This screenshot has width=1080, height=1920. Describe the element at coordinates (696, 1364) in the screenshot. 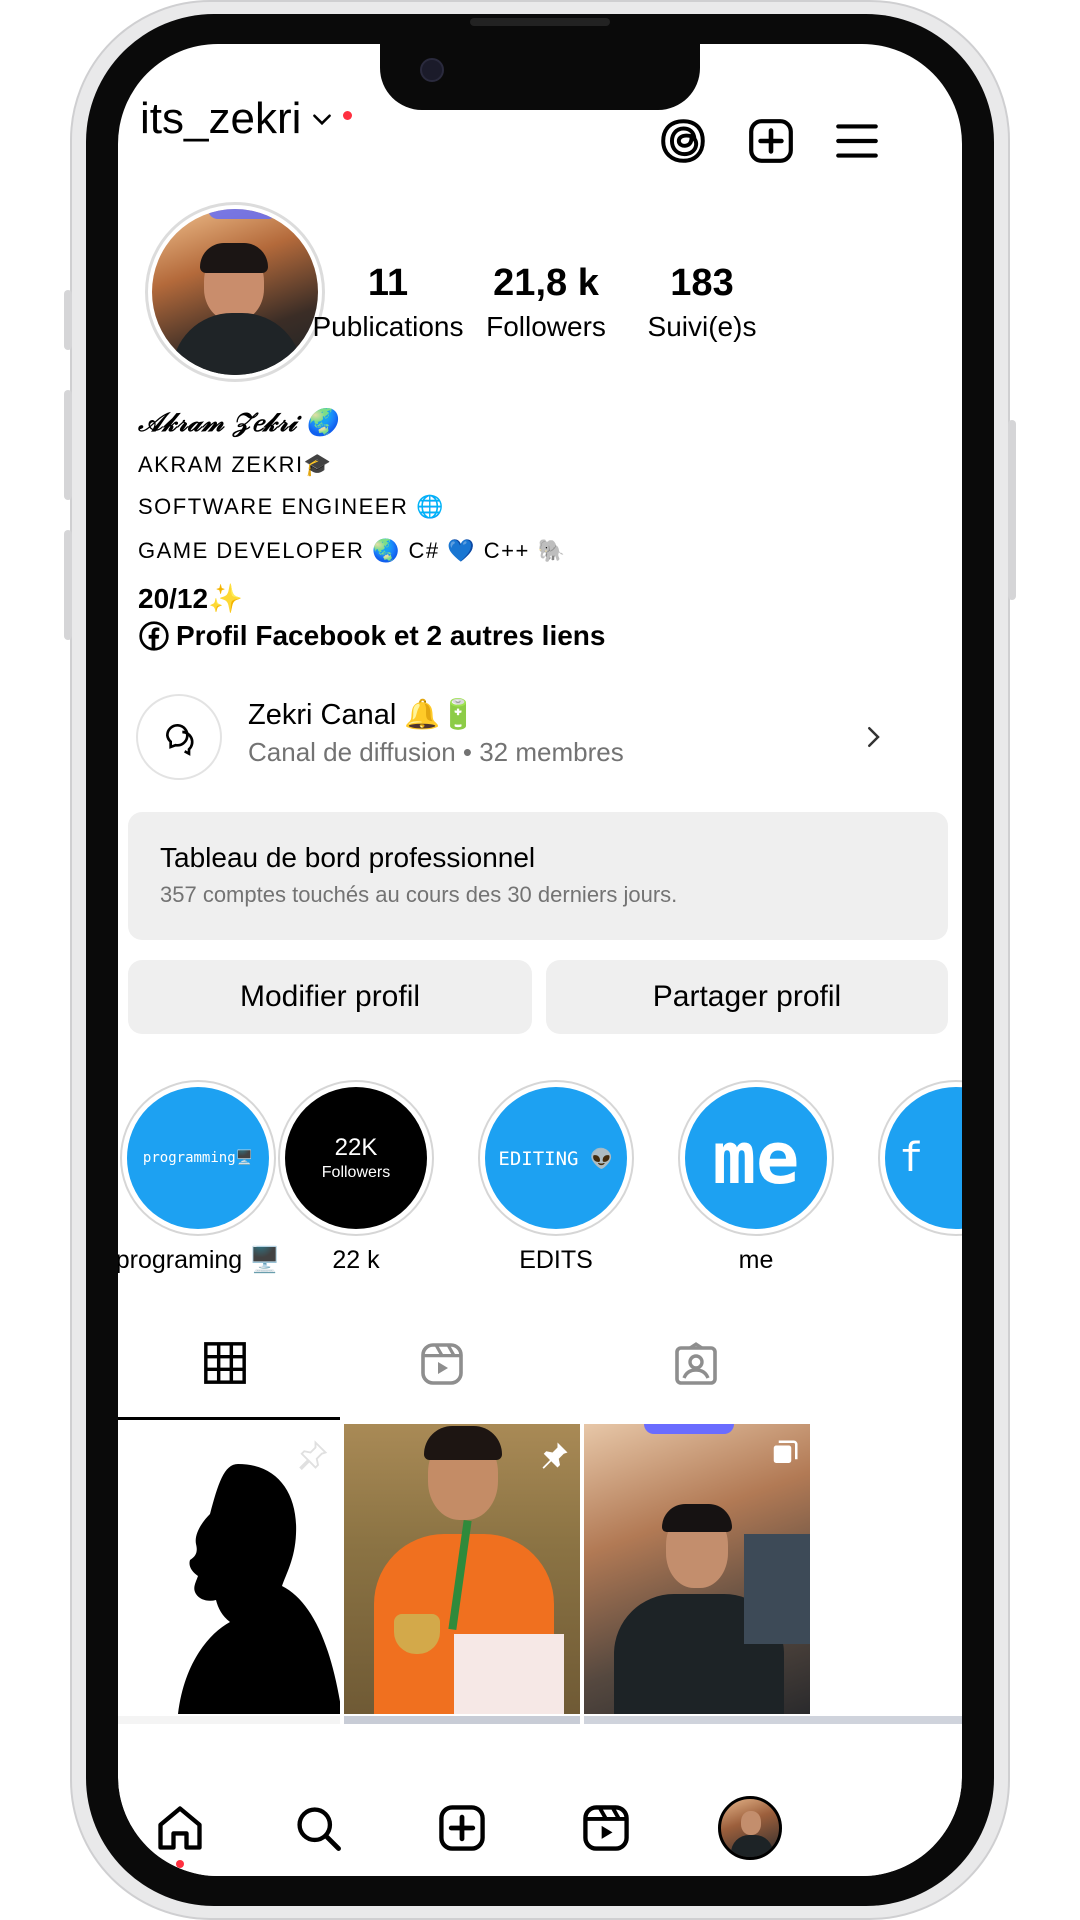

I see `tagged-icon` at that location.